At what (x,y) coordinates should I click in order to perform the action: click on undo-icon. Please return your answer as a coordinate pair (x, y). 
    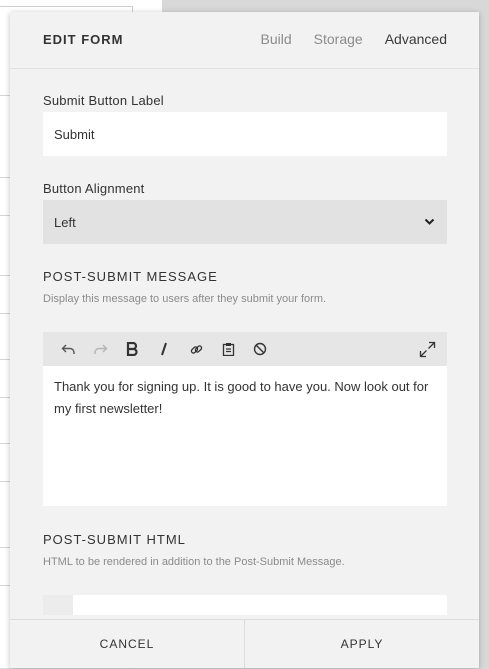
    Looking at the image, I should click on (68, 349).